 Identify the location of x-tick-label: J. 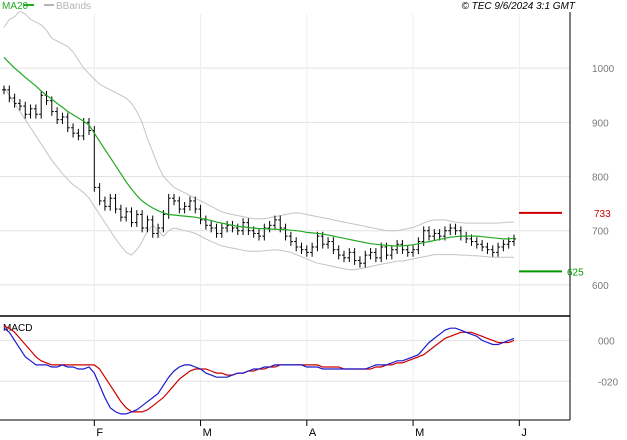
(524, 433).